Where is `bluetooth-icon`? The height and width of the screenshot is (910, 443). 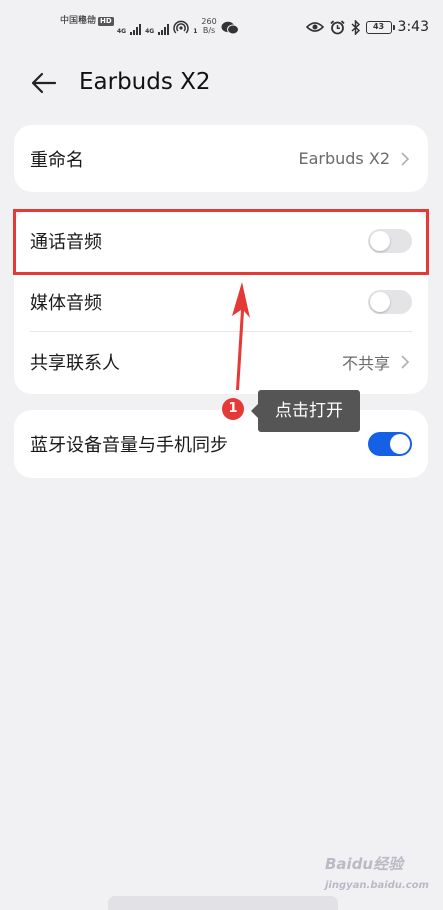
bluetooth-icon is located at coordinates (355, 27).